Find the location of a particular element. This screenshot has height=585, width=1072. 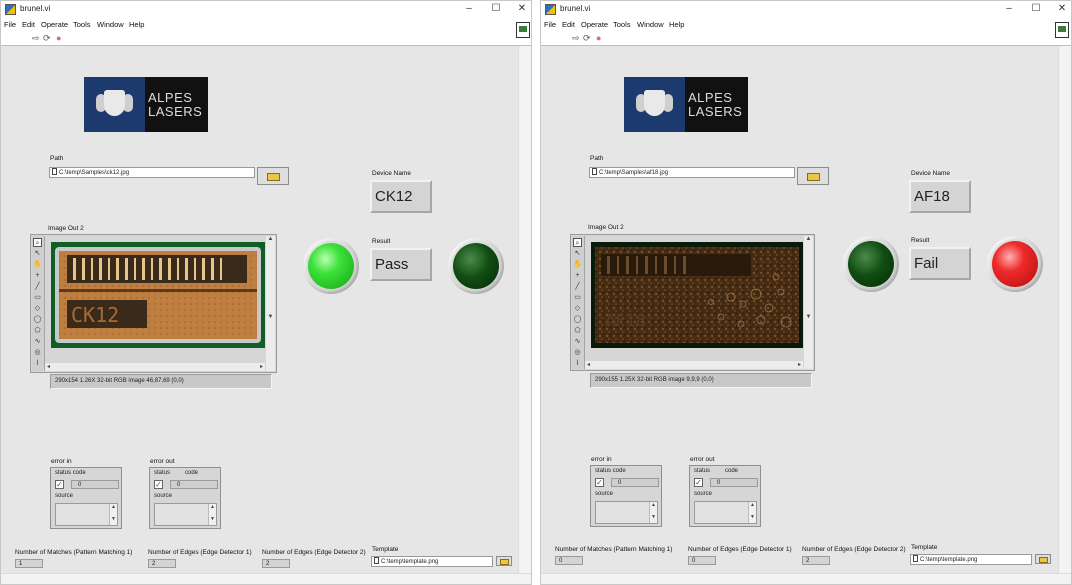

edges2-label: Number of Edges (Edge Detector 2) is located at coordinates (314, 552).